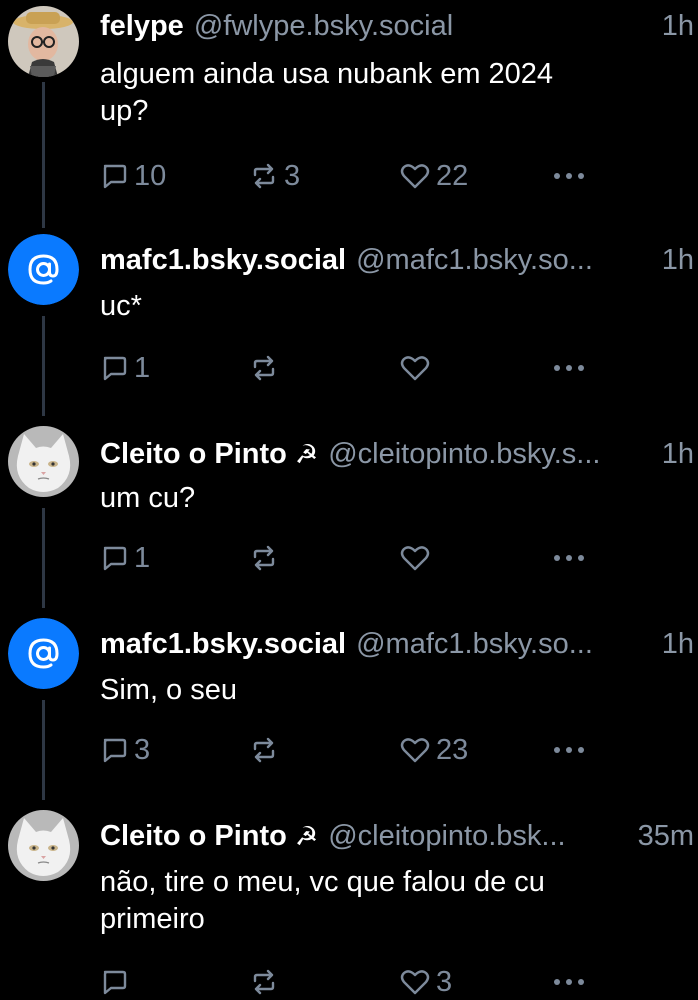 The height and width of the screenshot is (1000, 698). What do you see at coordinates (444, 981) in the screenshot?
I see `like-count: 3` at bounding box center [444, 981].